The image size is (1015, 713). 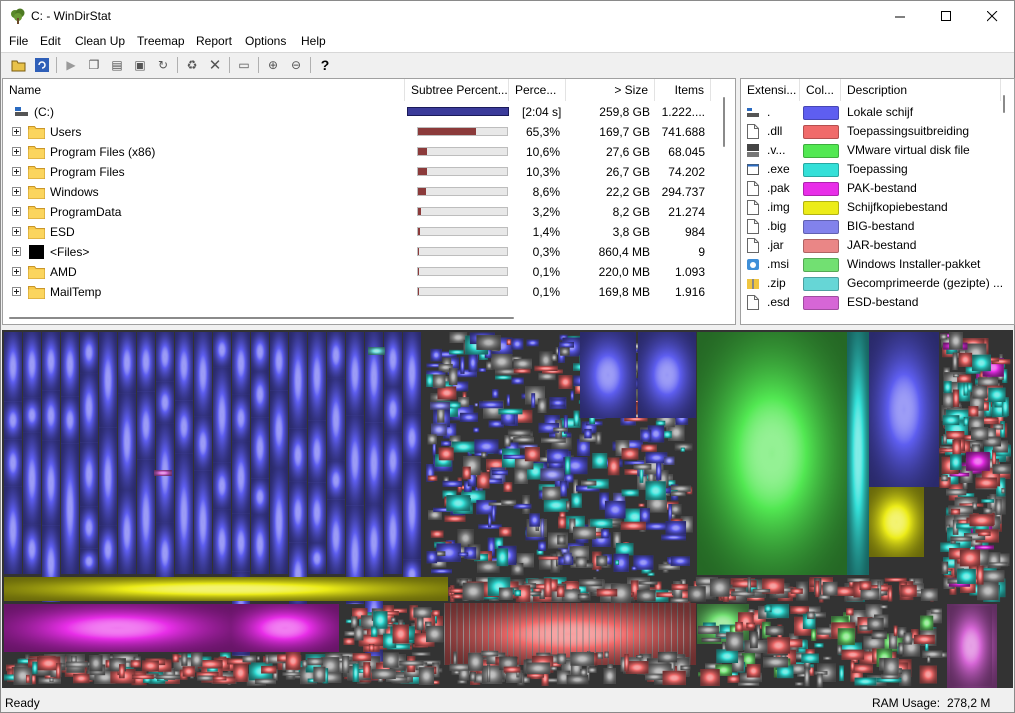 What do you see at coordinates (610, 90) in the screenshot?
I see `column-header-size: > Size` at bounding box center [610, 90].